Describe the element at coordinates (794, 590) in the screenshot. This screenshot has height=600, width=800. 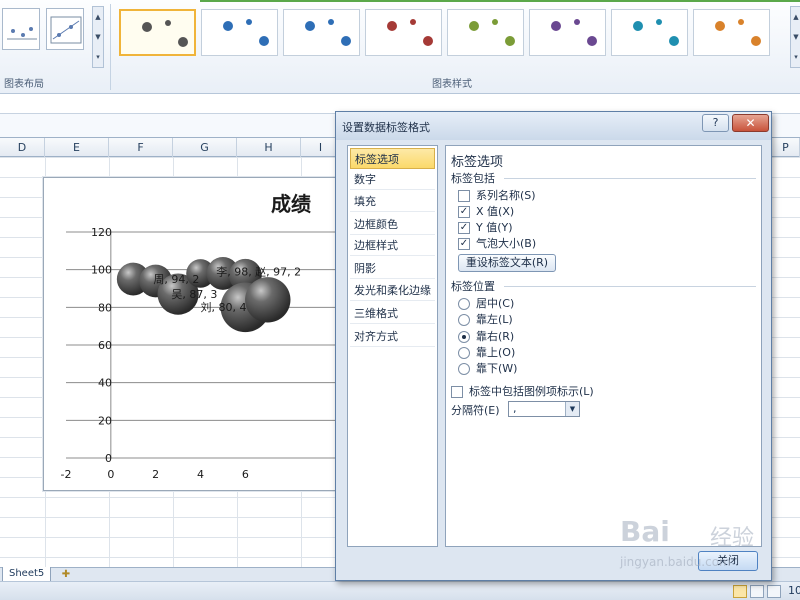
I see `zoom-level: 10` at that location.